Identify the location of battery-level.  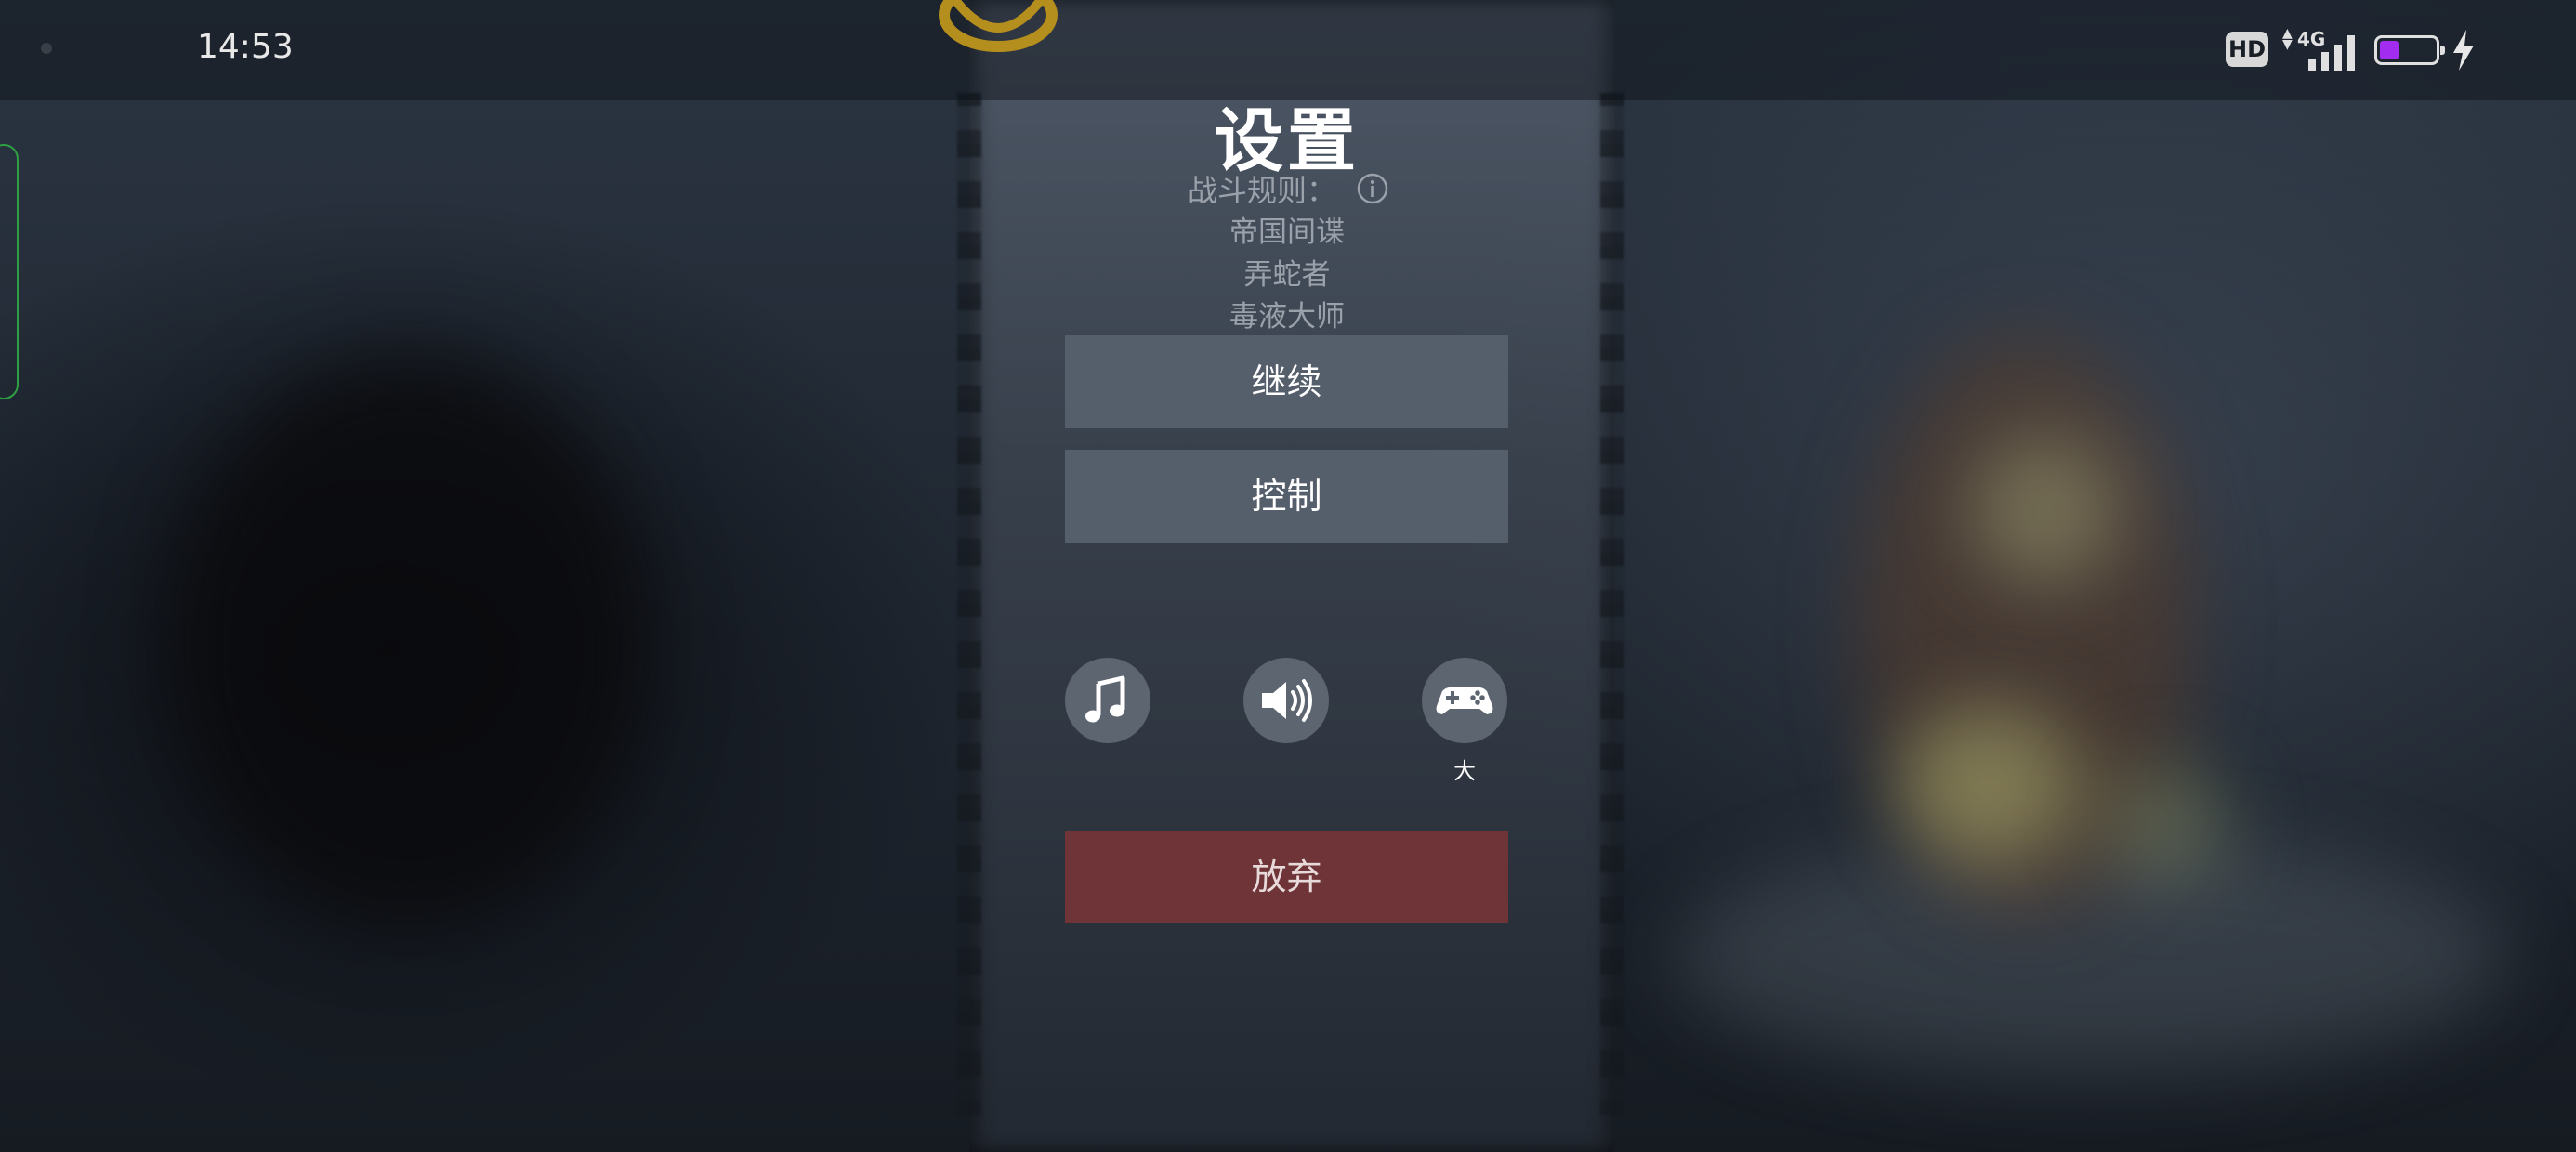
(2389, 50).